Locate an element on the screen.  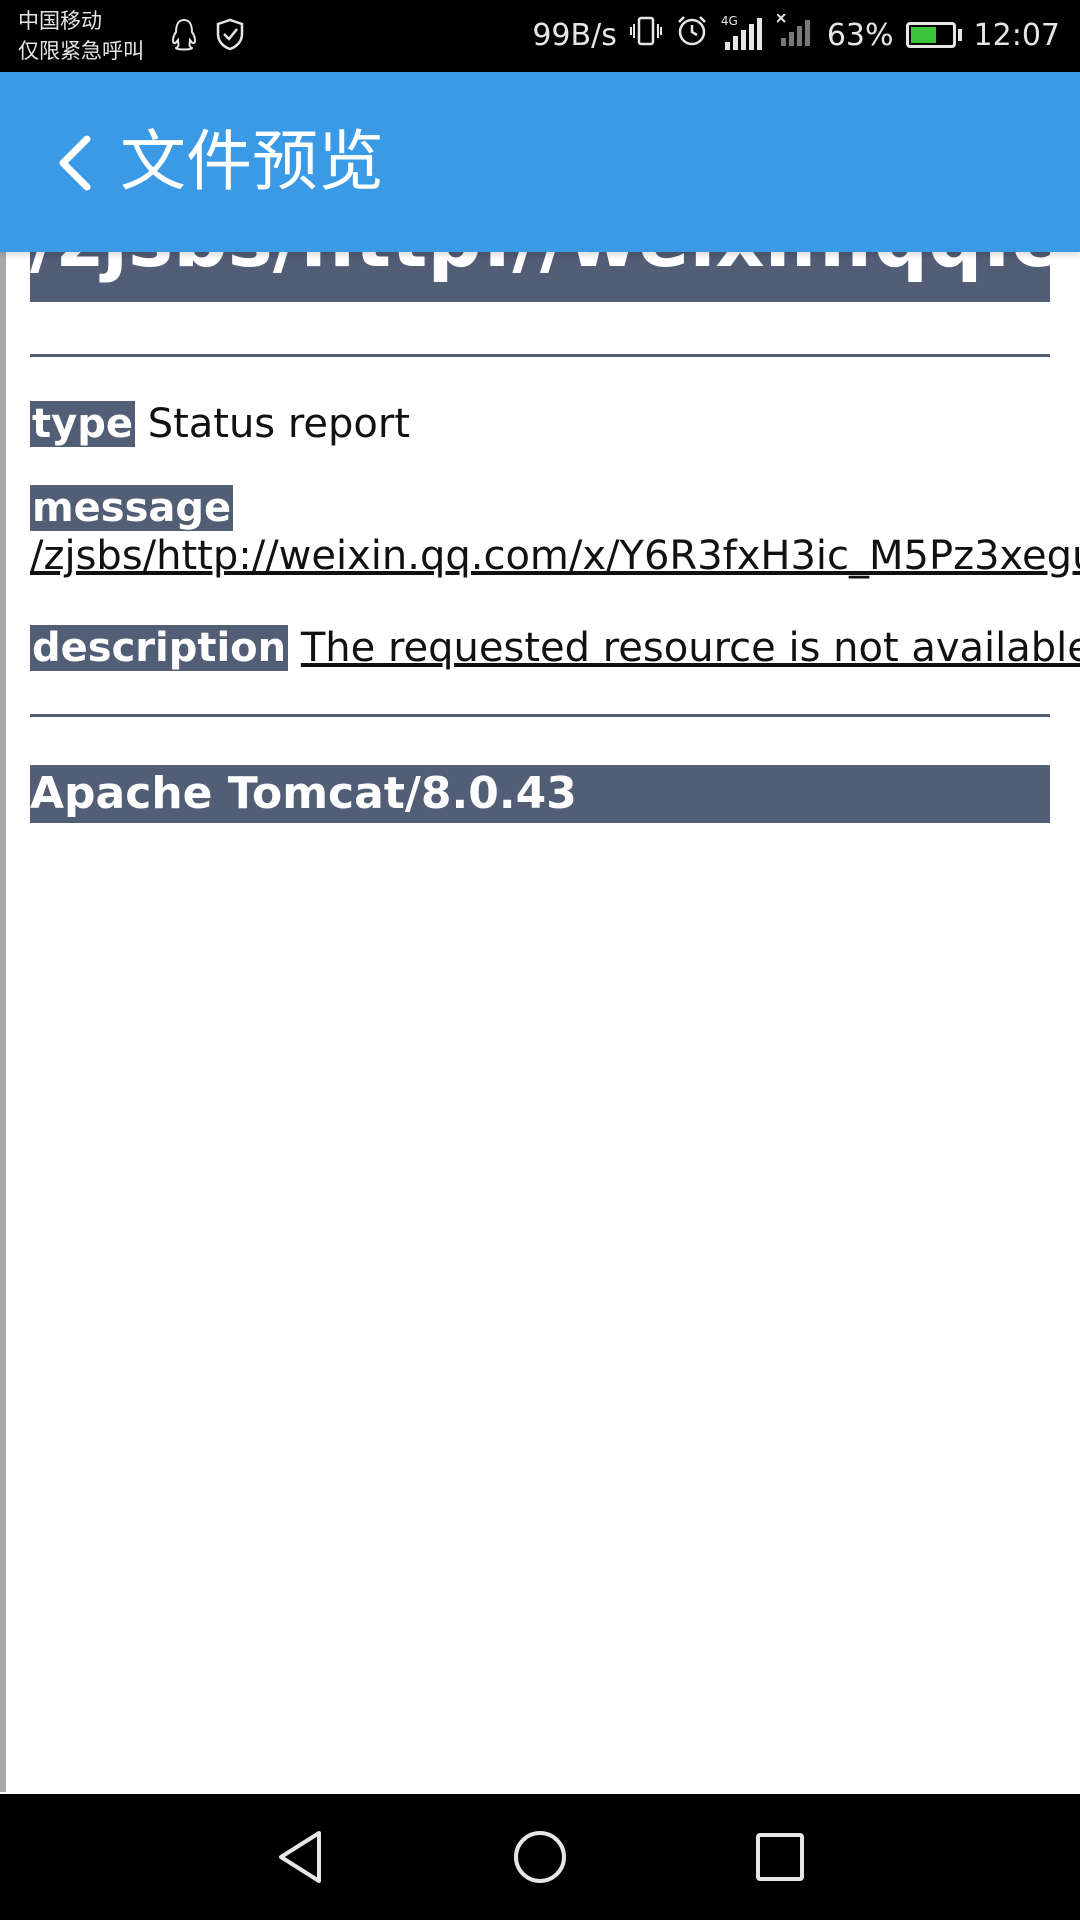
server-signature: Apache Tomcat/8.0.43 is located at coordinates (540, 794).